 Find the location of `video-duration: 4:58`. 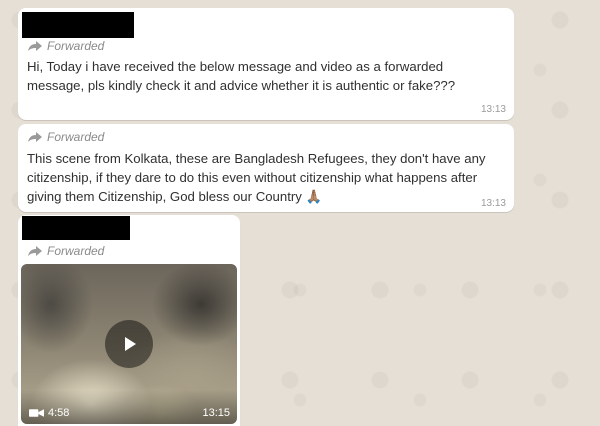

video-duration: 4:58 is located at coordinates (49, 413).